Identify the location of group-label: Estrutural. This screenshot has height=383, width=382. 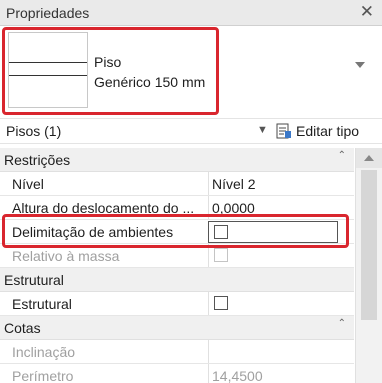
(34, 280).